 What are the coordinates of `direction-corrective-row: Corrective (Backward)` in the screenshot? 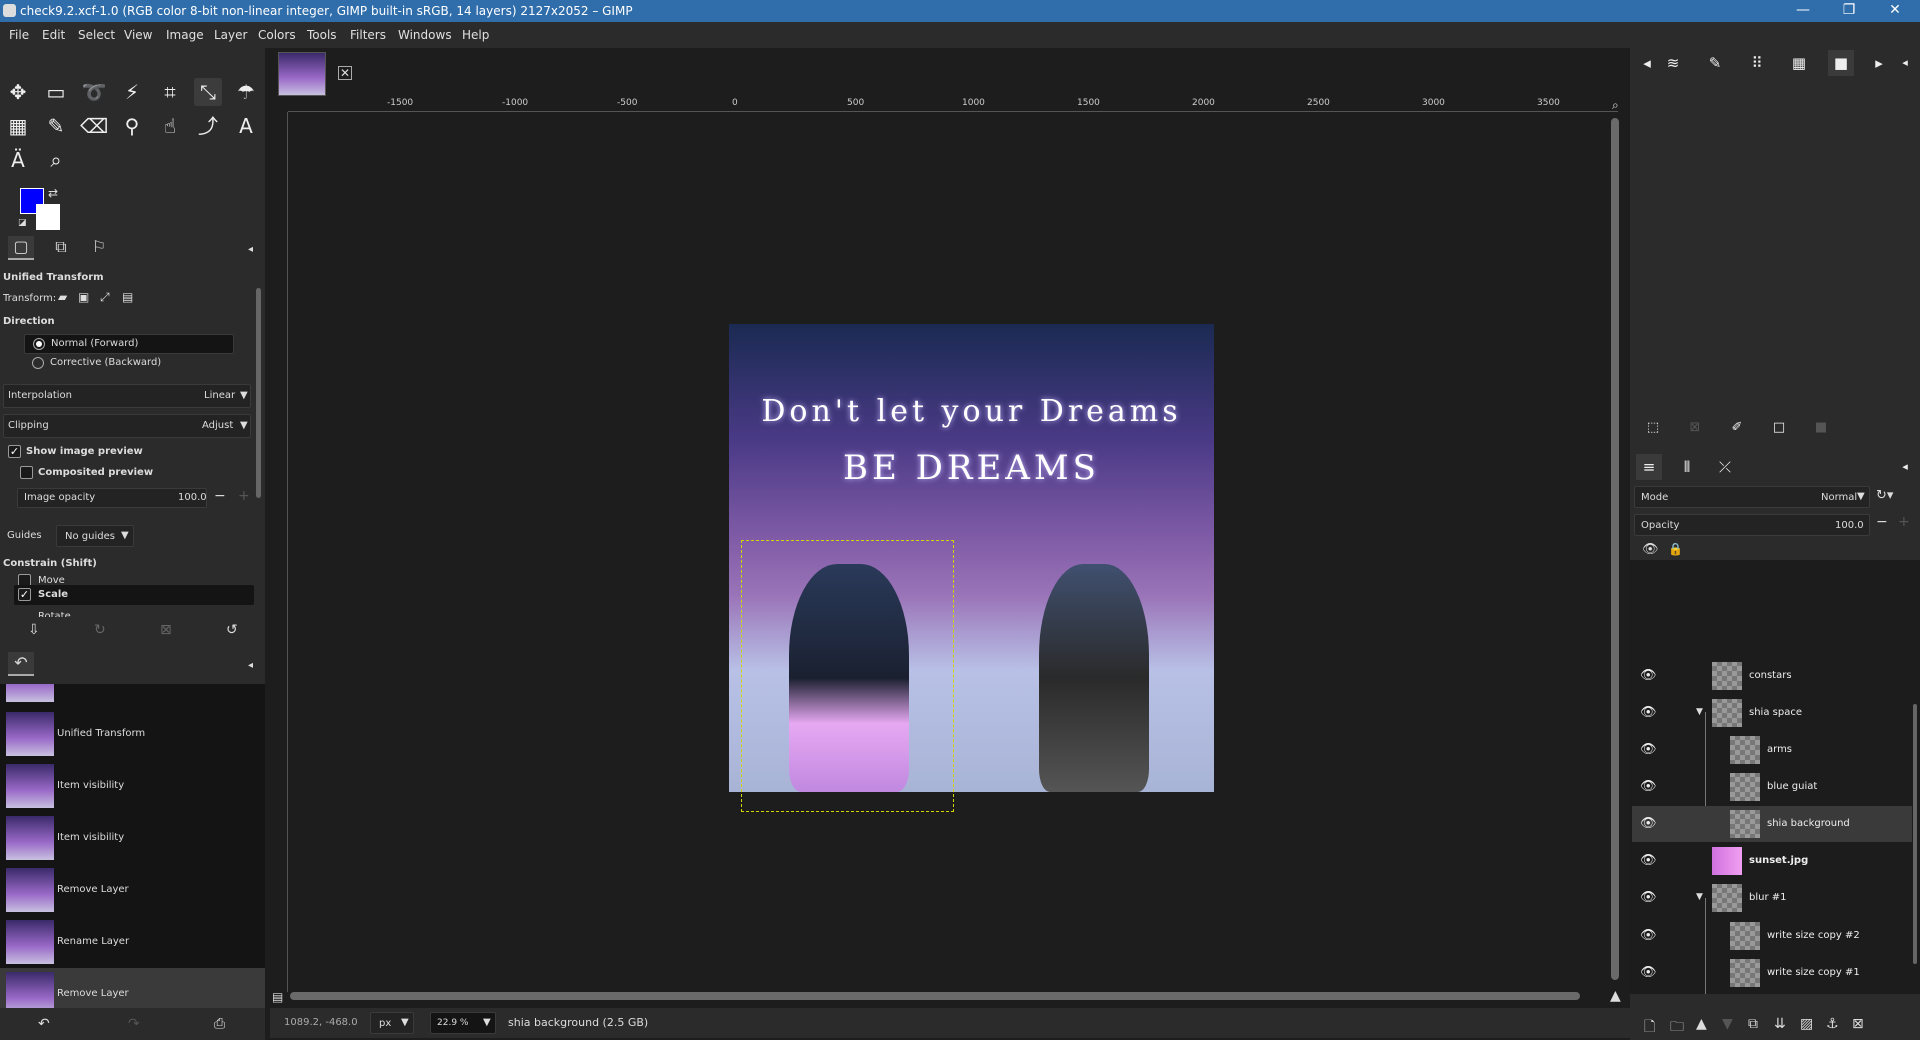 It's located at (129, 364).